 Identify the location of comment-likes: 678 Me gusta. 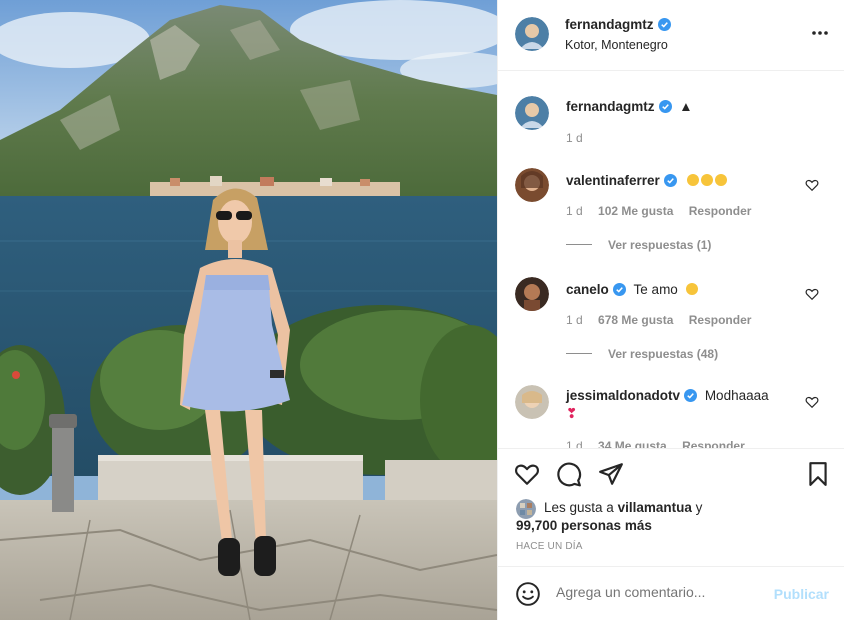
(635, 320).